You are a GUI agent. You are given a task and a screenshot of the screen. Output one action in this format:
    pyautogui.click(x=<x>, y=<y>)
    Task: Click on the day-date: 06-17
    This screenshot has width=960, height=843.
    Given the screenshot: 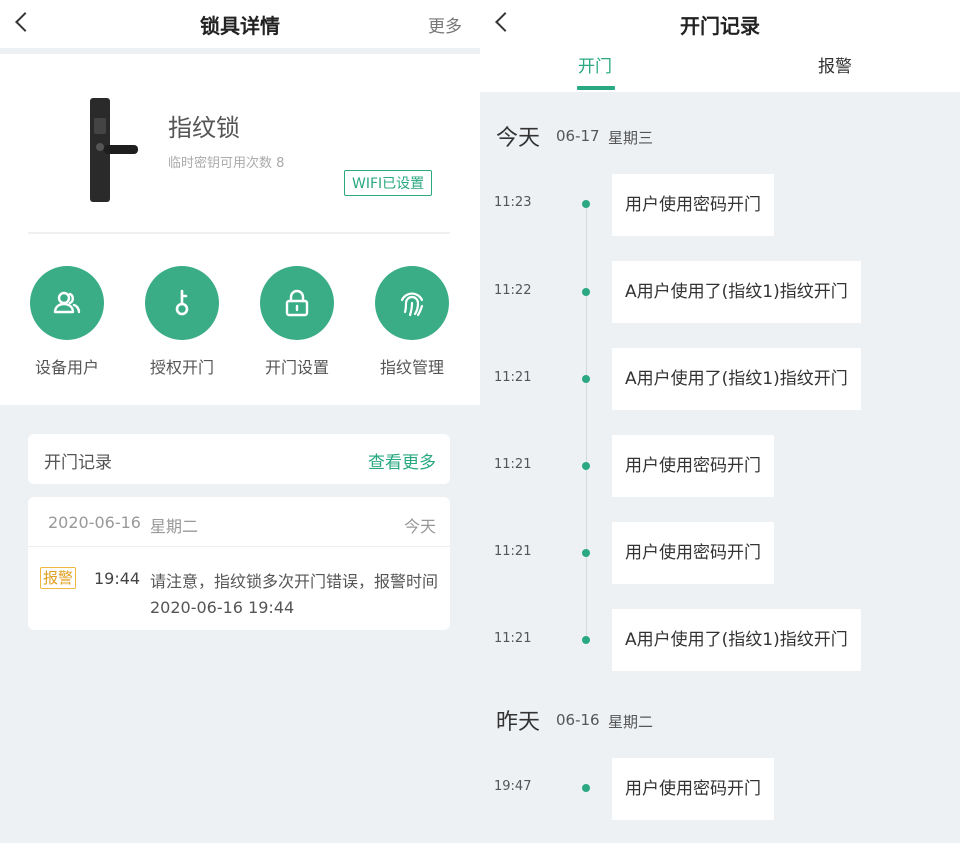 What is the action you would take?
    pyautogui.click(x=578, y=136)
    